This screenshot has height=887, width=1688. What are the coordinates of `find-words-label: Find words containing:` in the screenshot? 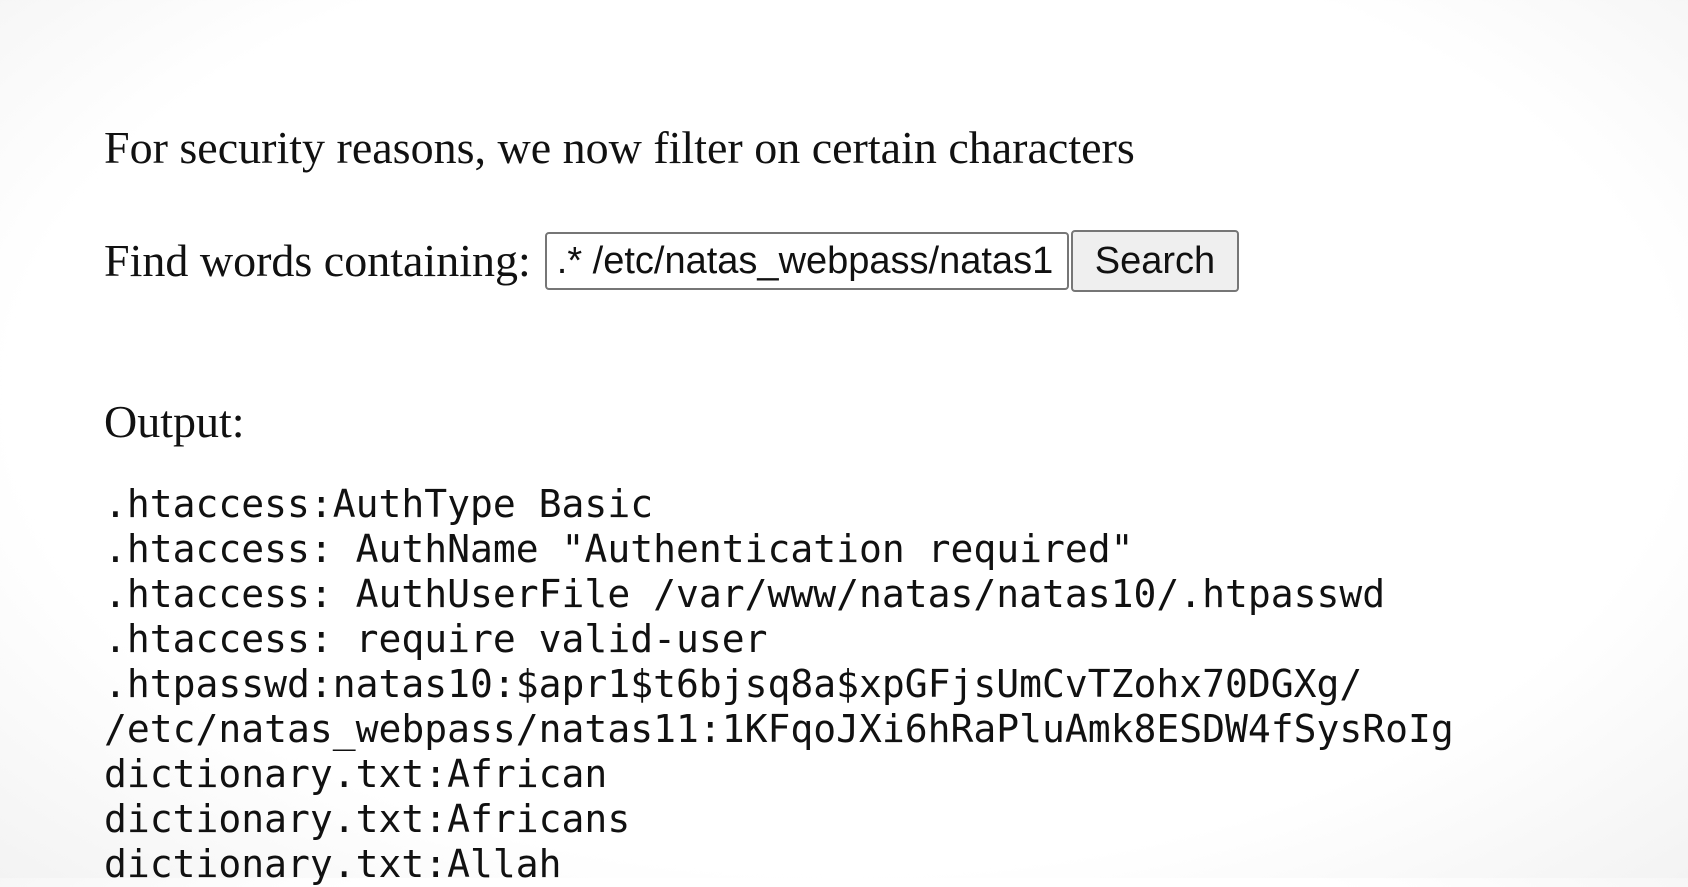 It's located at (317, 260).